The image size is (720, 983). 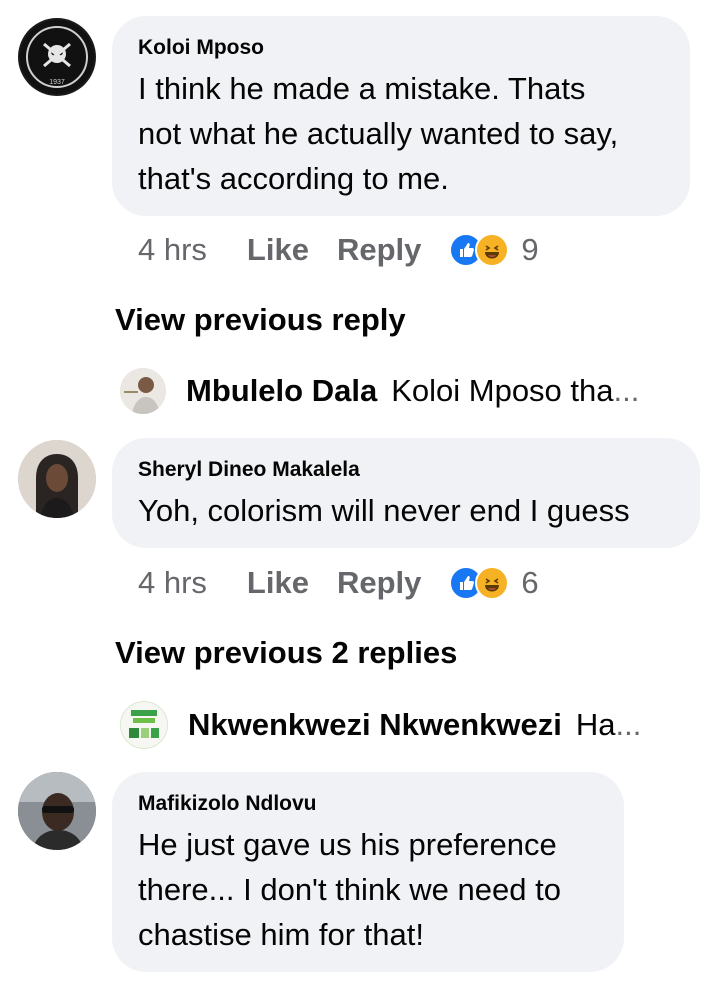 I want to click on reaction-count: 6, so click(x=530, y=582).